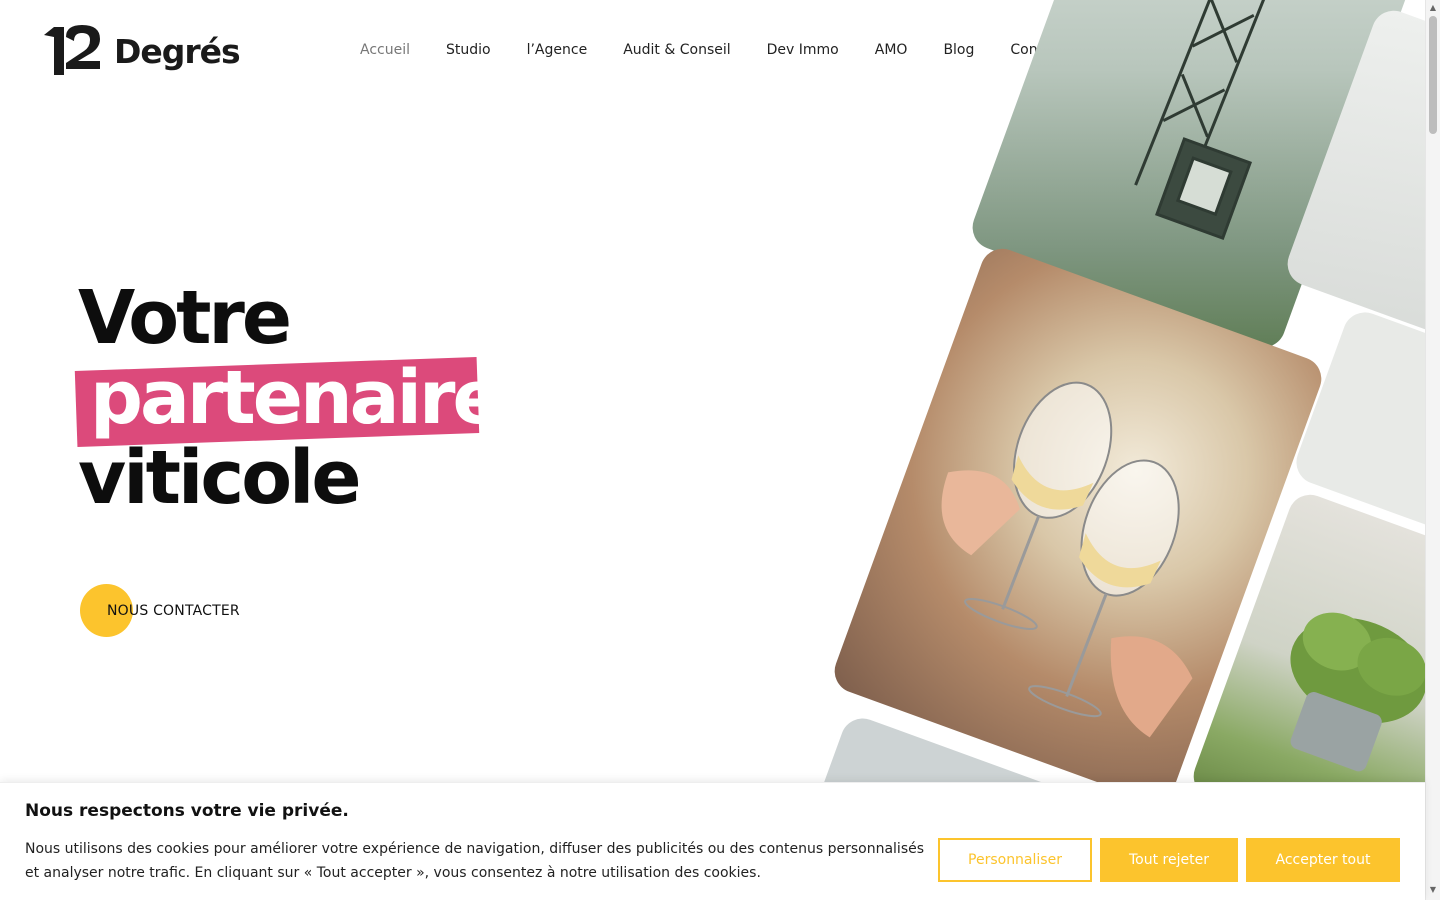  Describe the element at coordinates (187, 811) in the screenshot. I see `cookie-title: Nous respectons votre vie privée.` at that location.